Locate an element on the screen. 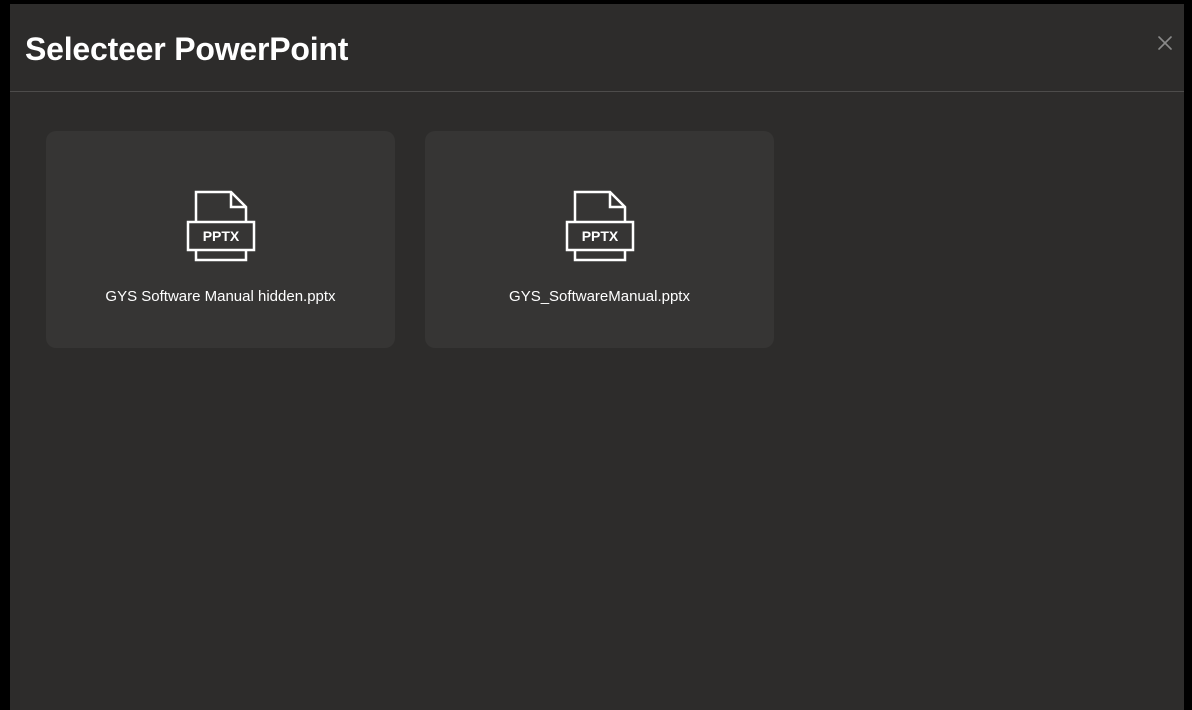 Image resolution: width=1192 pixels, height=710 pixels. dialog-header: Selecteer PowerPoint is located at coordinates (597, 48).